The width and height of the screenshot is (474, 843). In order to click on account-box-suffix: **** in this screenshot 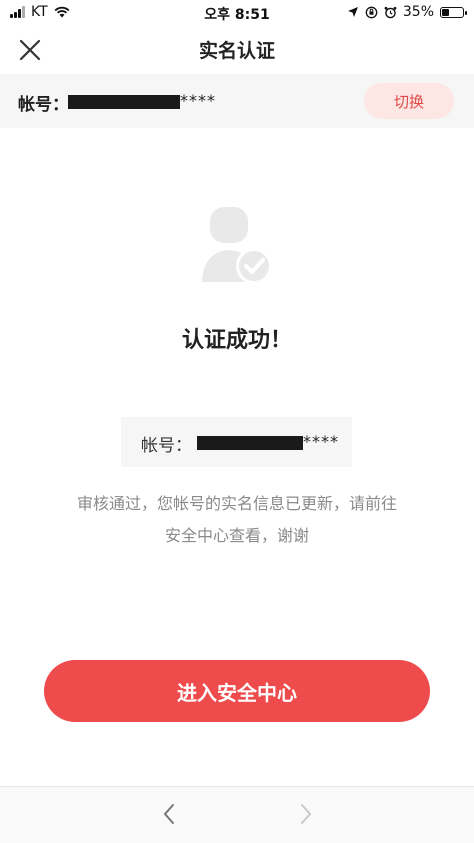, I will do `click(321, 441)`.